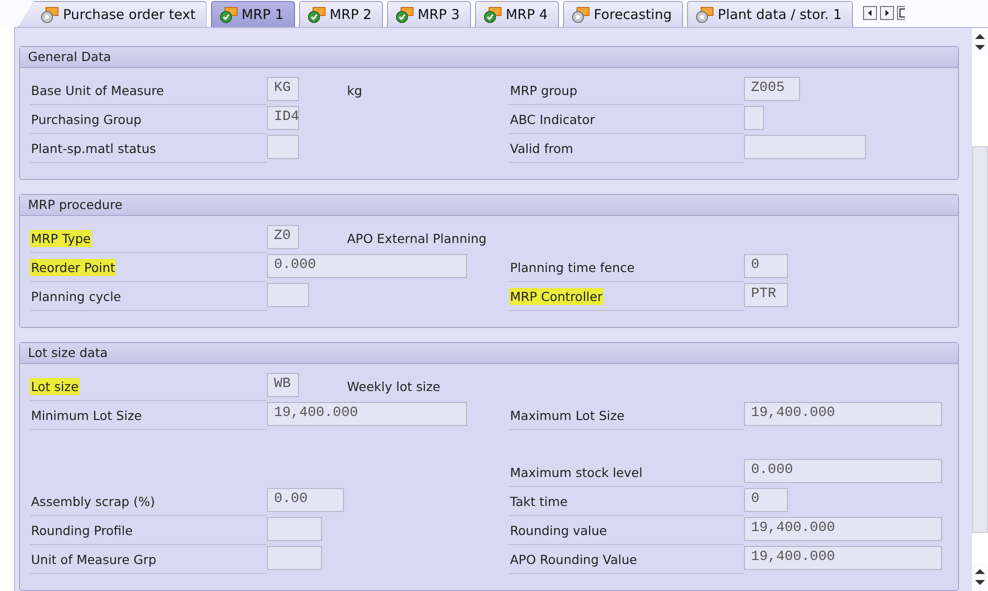  What do you see at coordinates (772, 89) in the screenshot?
I see `input-field: Z005` at bounding box center [772, 89].